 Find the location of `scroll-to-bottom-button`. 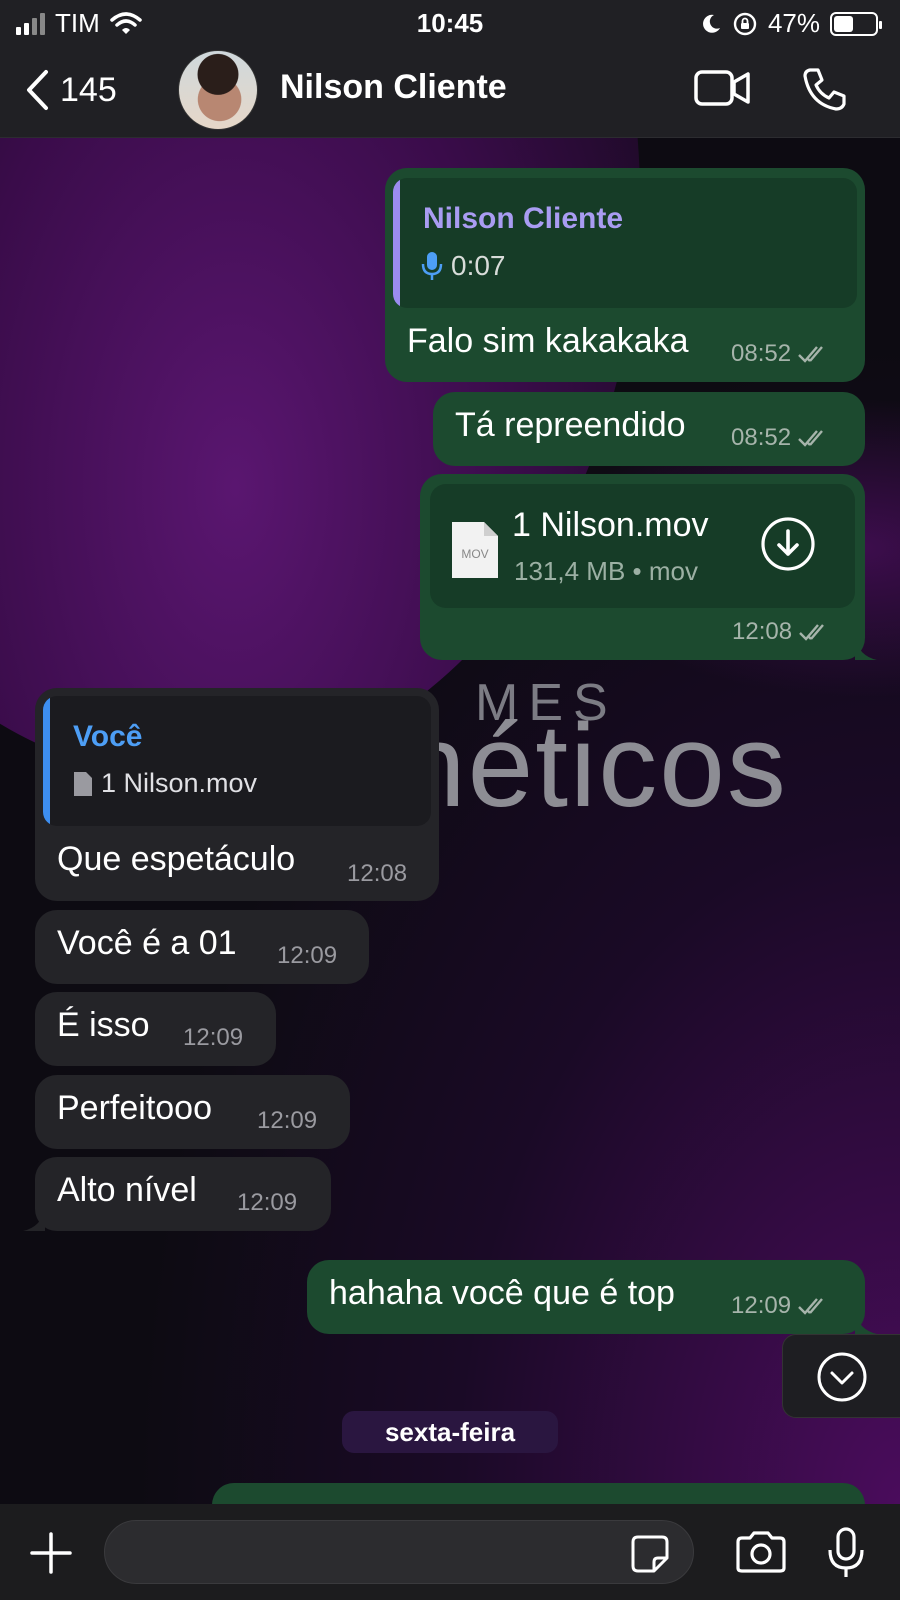

scroll-to-bottom-button is located at coordinates (841, 1376).